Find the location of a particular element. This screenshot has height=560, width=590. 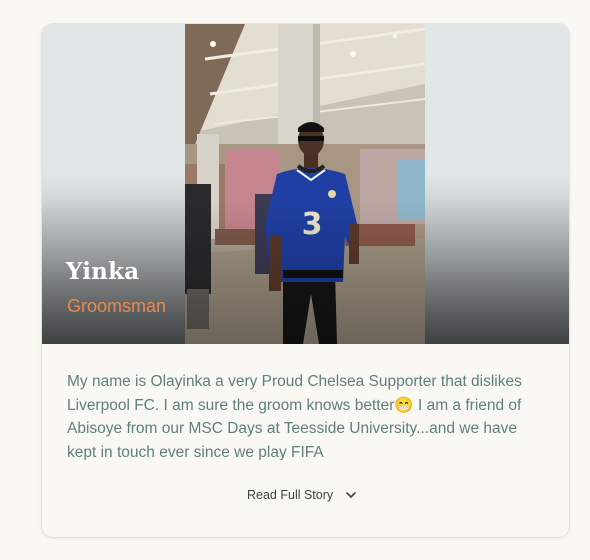

profile-role: Groomsman is located at coordinates (117, 306).